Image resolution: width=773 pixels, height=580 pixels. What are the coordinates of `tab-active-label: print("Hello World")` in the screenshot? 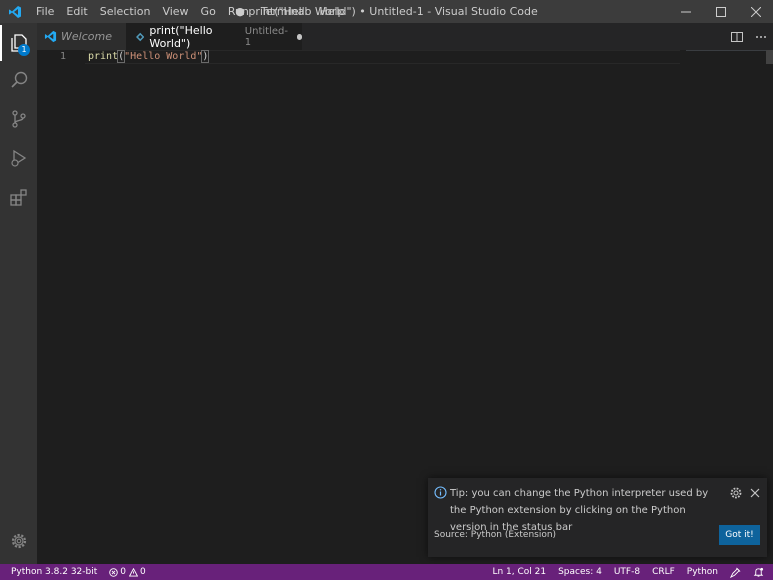 It's located at (181, 36).